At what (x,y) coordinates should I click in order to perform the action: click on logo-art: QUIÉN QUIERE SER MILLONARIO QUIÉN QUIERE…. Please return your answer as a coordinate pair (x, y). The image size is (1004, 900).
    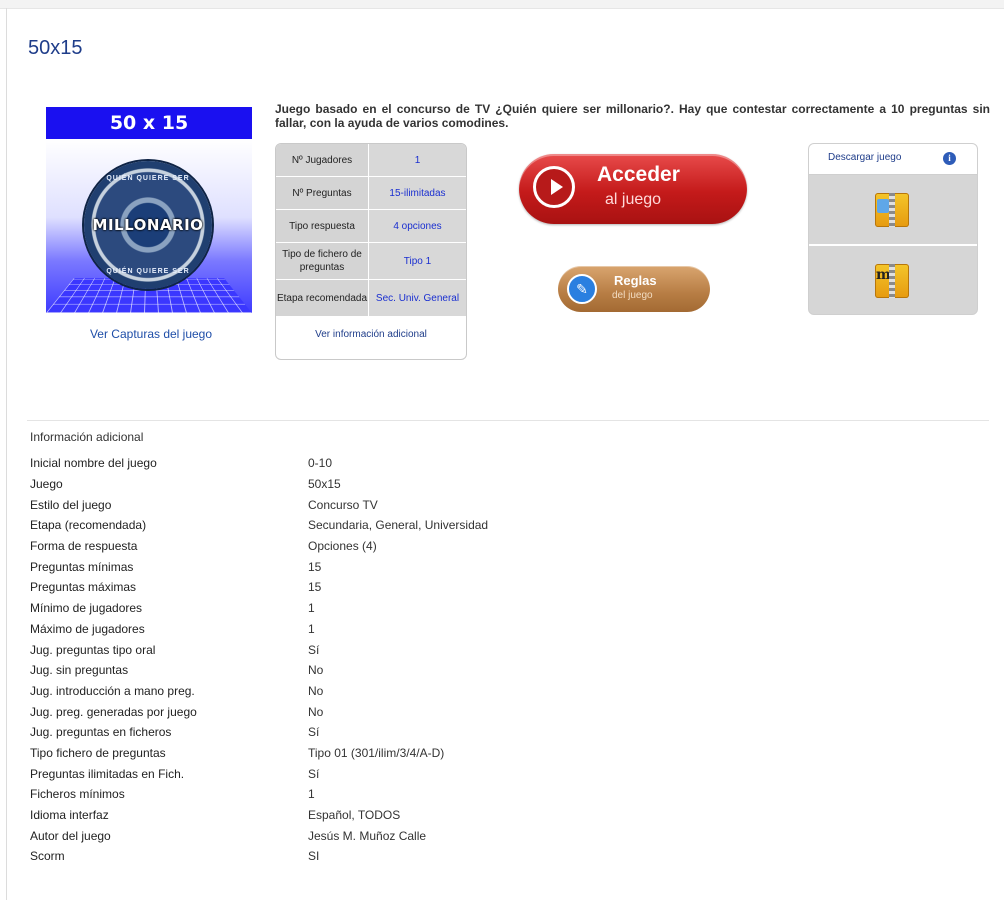
    Looking at the image, I should click on (149, 226).